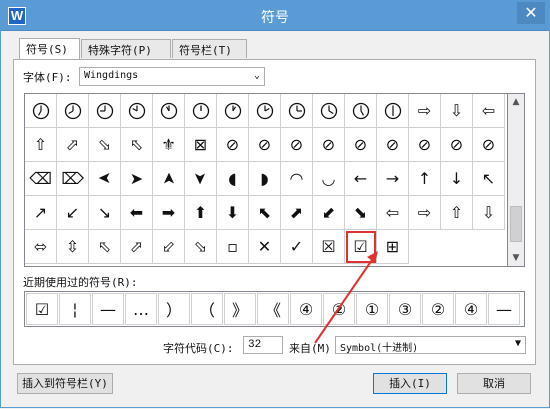 The image size is (550, 409). I want to click on arrow-tab-3-icon: ⇦, so click(489, 111).